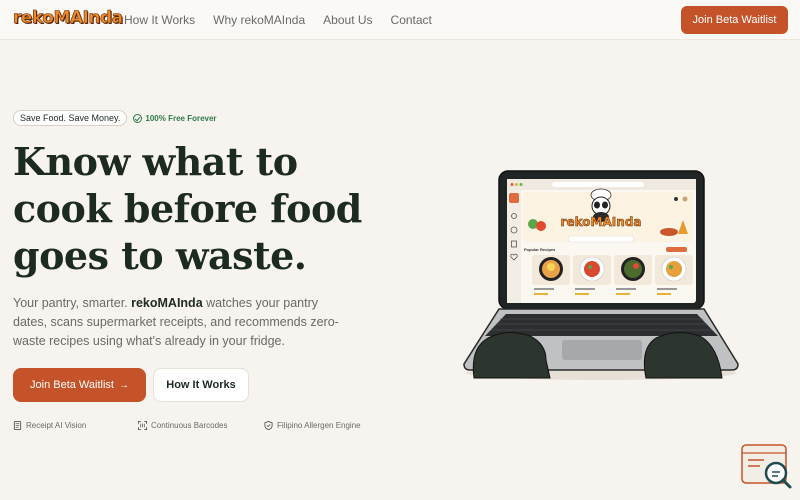  I want to click on nav-link-about-us: About Us, so click(347, 20).